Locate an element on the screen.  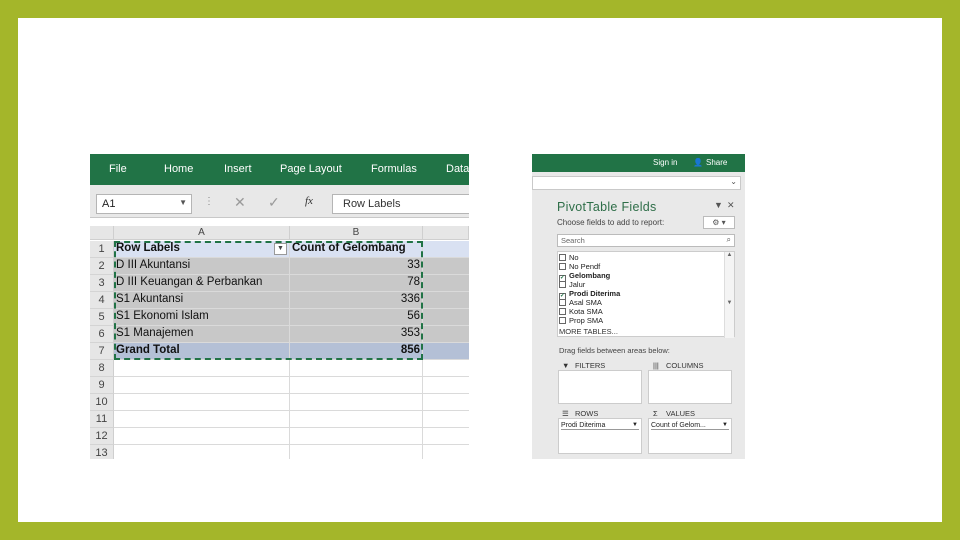
sigma-icon: Σ is located at coordinates (655, 413).